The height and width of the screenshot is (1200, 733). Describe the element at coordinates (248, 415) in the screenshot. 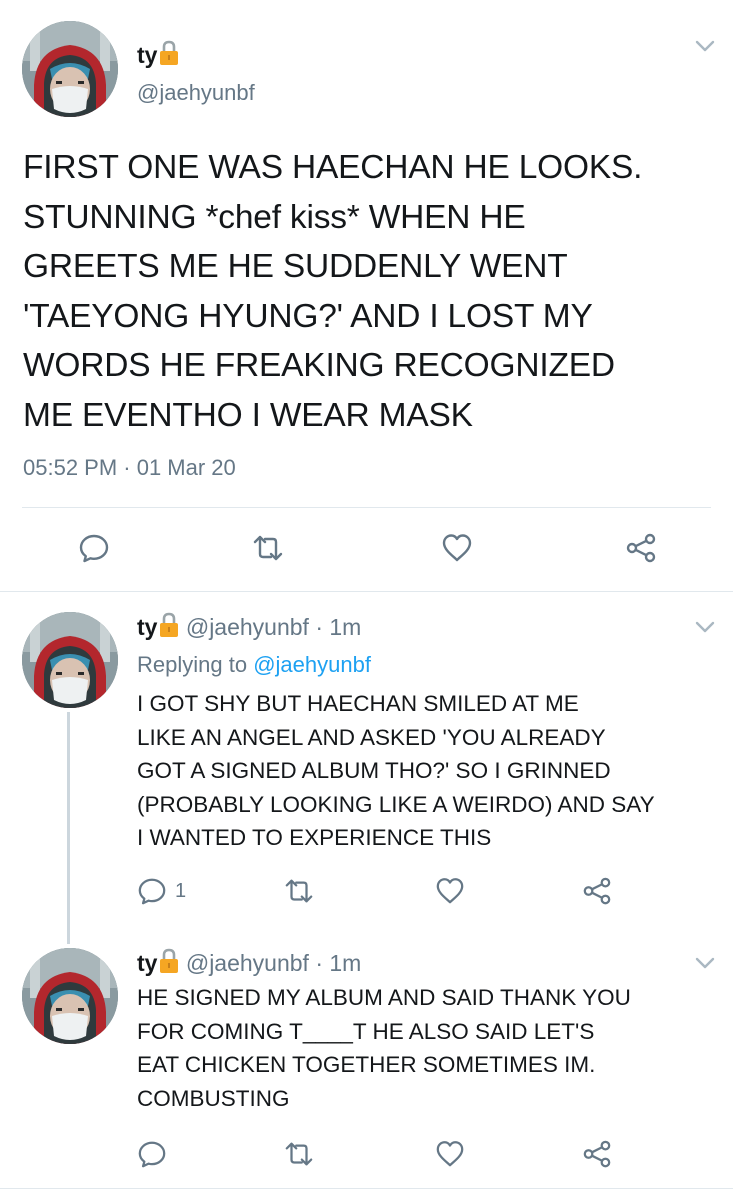

I see `tweet-text-line: ME EVENTHO I WEAR MASK` at that location.